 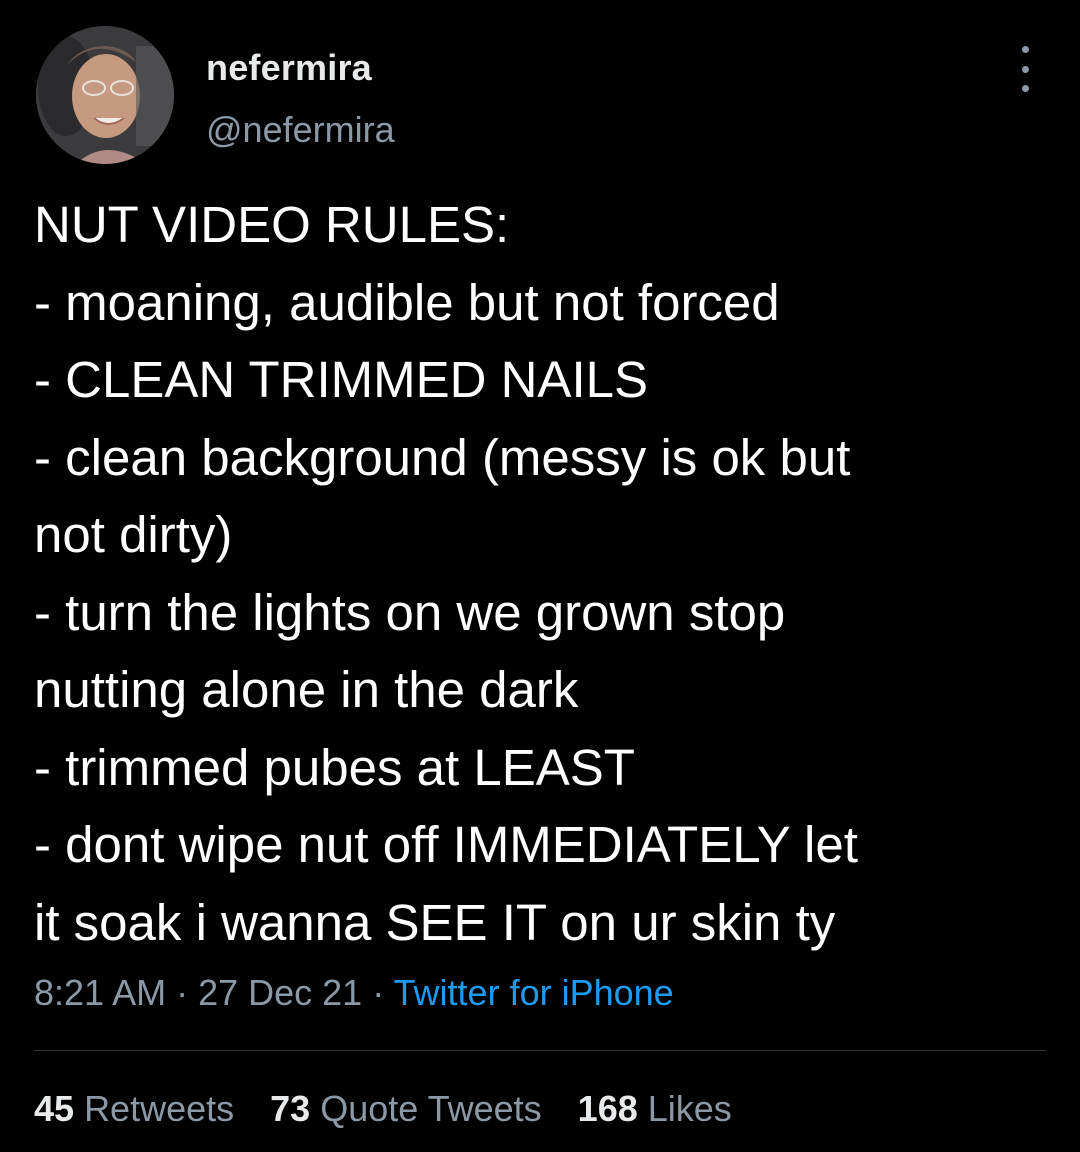 I want to click on tweet-text-line: it soak i wanna SEE IT on ur skin ty, so click(x=435, y=922).